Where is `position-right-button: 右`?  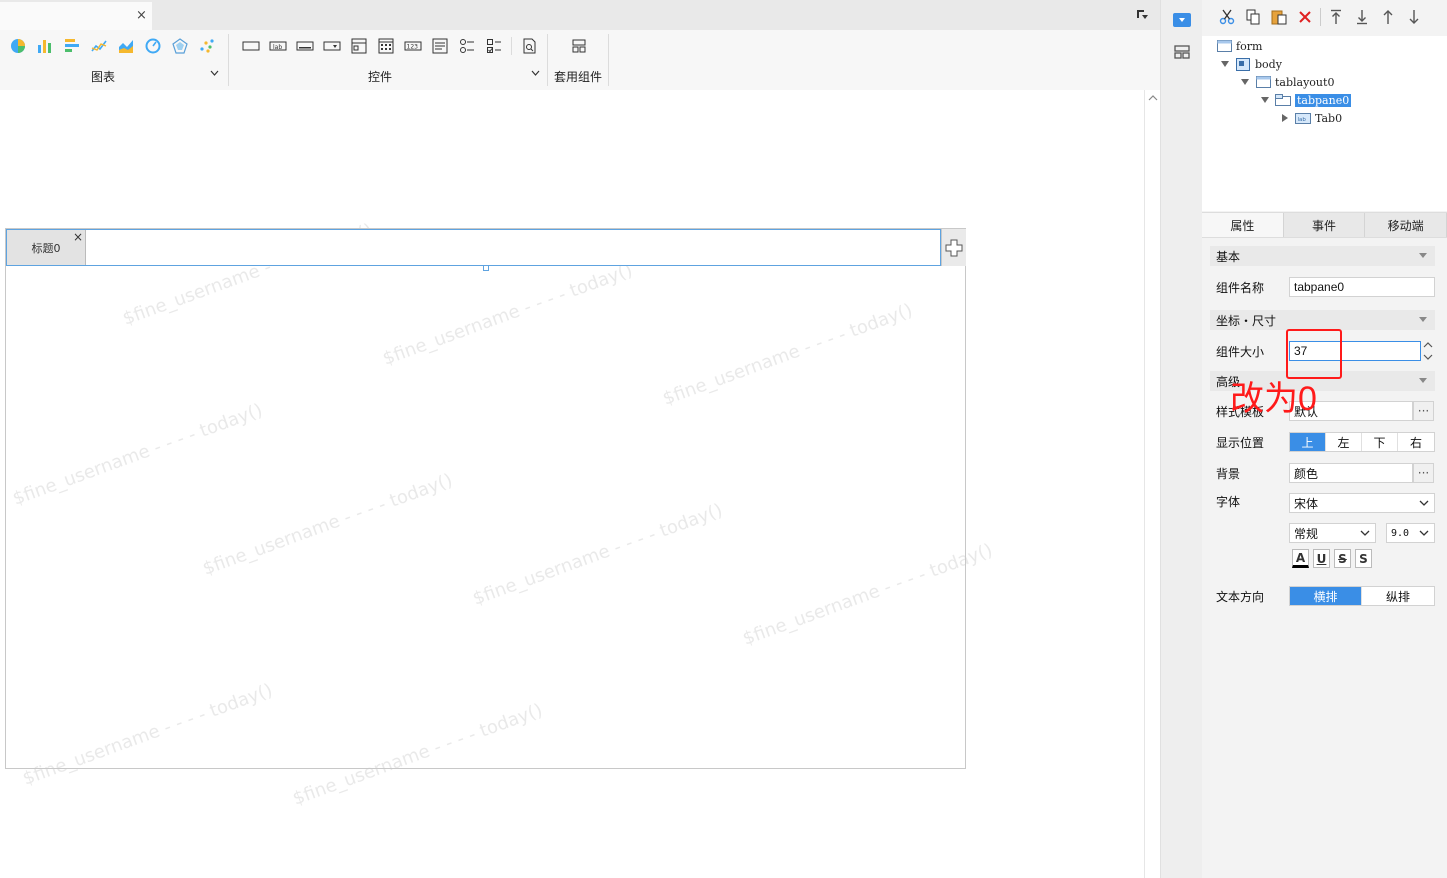
position-right-button: 右 is located at coordinates (1416, 442).